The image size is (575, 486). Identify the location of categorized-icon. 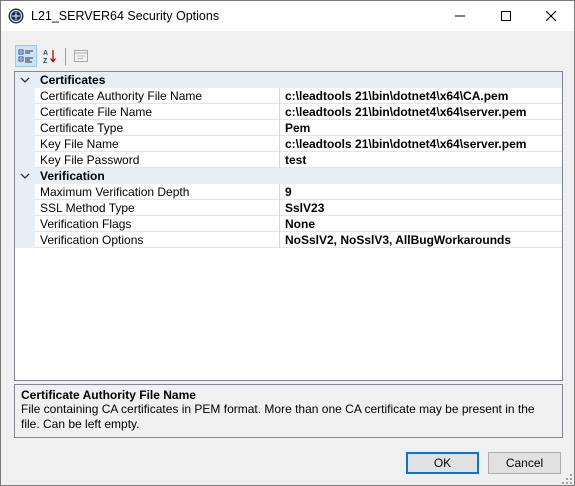
(25, 56).